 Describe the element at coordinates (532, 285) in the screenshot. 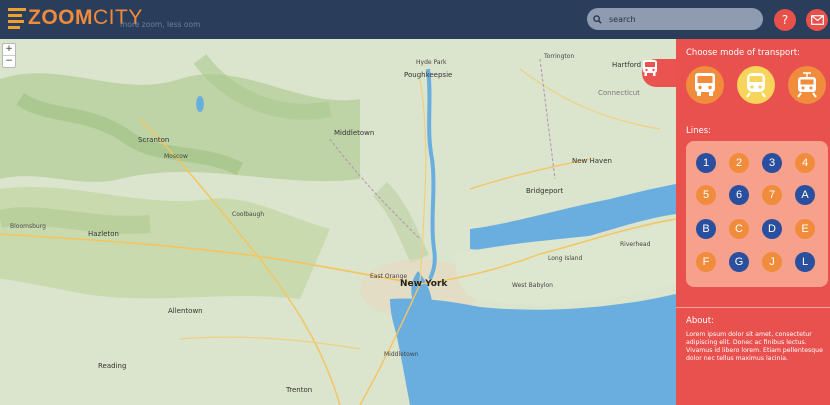

I see `map-label: West Babylon` at that location.